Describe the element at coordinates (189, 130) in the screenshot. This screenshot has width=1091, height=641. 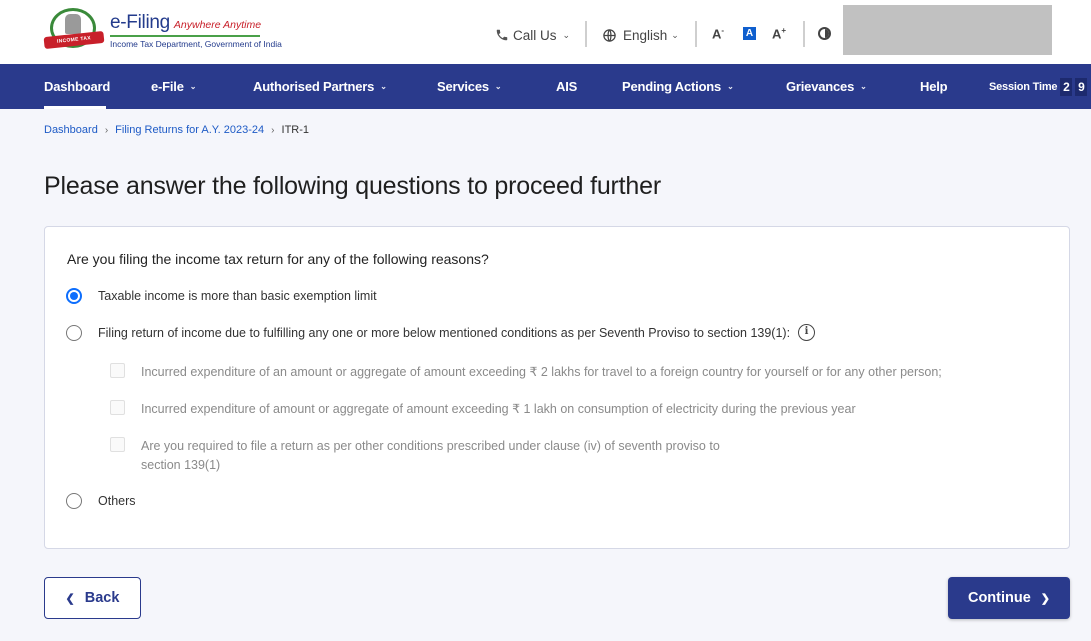
I see `breadcrumb-filing-returns: Filing Returns for A.Y. 2023-24` at that location.